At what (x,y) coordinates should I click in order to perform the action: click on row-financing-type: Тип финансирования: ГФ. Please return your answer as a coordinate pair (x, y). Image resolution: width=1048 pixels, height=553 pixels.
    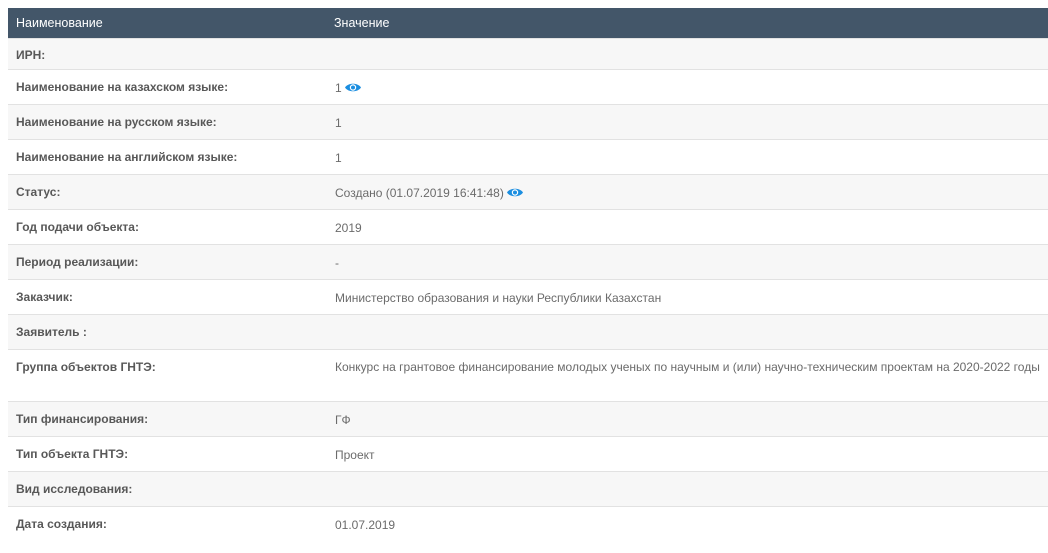
    Looking at the image, I should click on (528, 418).